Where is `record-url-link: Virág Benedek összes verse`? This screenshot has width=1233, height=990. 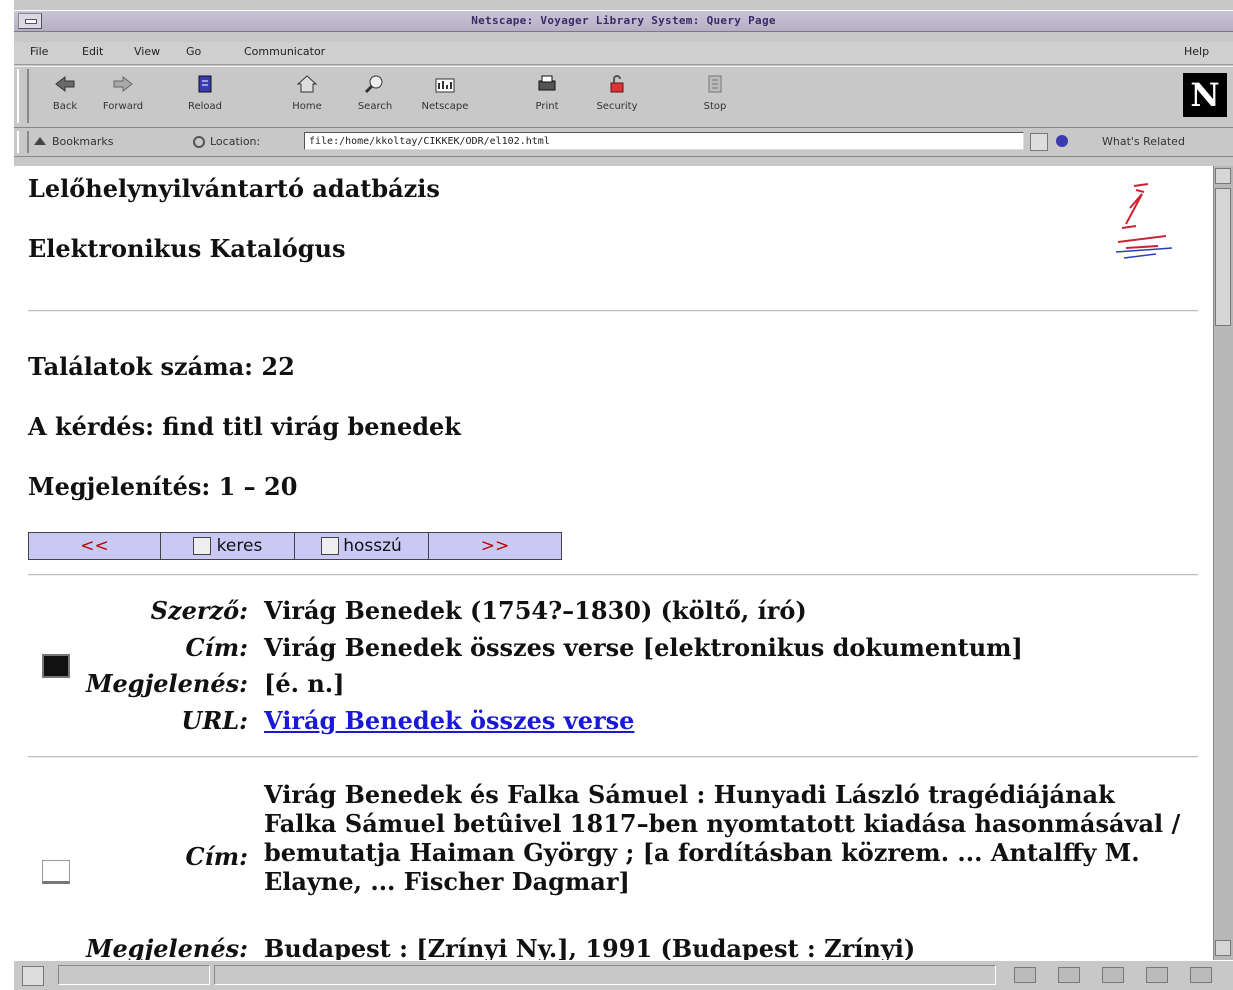 record-url-link: Virág Benedek összes verse is located at coordinates (449, 720).